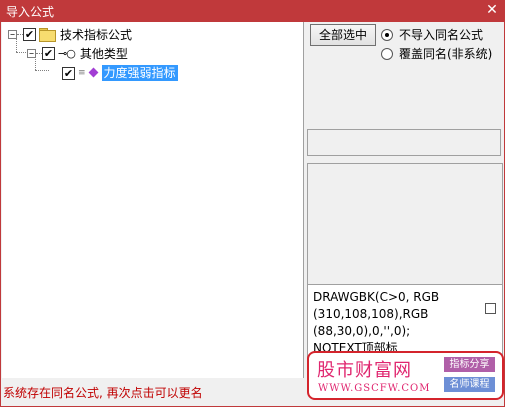  I want to click on checkbox-root: ✔, so click(29, 34).